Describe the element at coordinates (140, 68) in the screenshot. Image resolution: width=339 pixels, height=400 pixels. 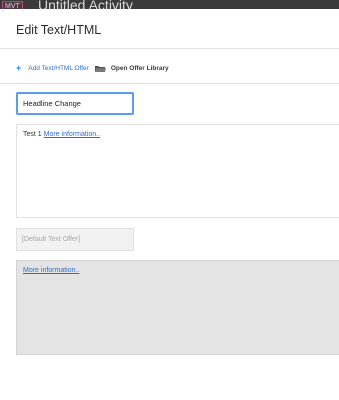
I see `open-offer-library-button: Open Offer Library` at that location.